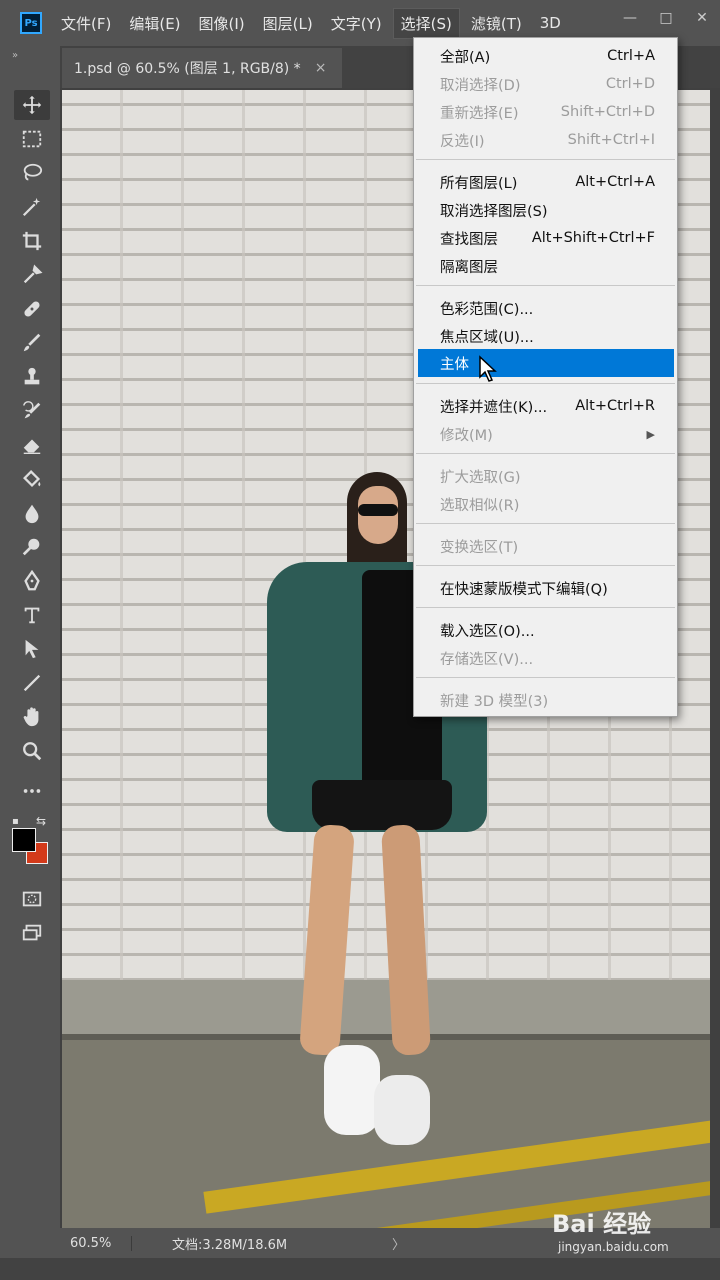 This screenshot has height=1280, width=720. What do you see at coordinates (480, 85) in the screenshot?
I see `menu-item-label: 取消选择(D)` at bounding box center [480, 85].